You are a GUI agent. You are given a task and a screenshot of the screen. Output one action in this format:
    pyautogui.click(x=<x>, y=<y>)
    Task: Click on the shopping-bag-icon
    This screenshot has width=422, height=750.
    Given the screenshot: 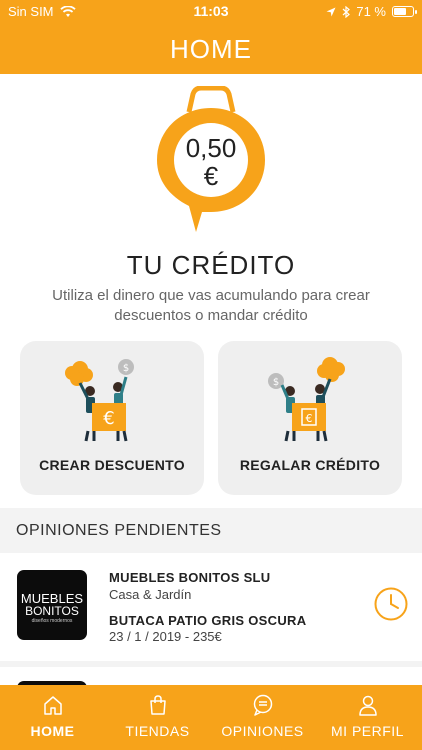 What is the action you would take?
    pyautogui.click(x=158, y=705)
    